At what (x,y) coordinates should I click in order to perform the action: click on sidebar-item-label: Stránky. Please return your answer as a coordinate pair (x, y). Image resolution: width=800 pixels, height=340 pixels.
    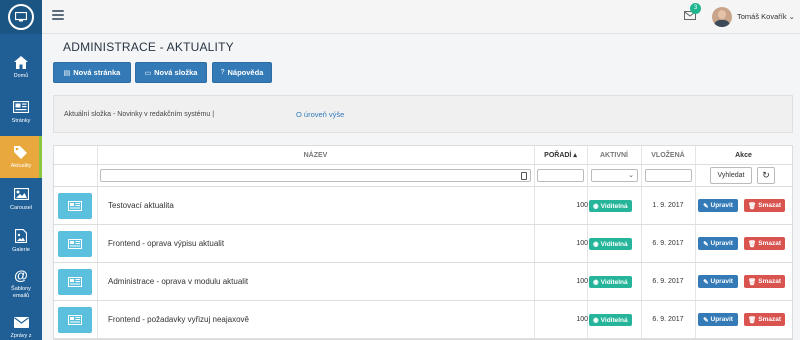
    Looking at the image, I should click on (21, 121).